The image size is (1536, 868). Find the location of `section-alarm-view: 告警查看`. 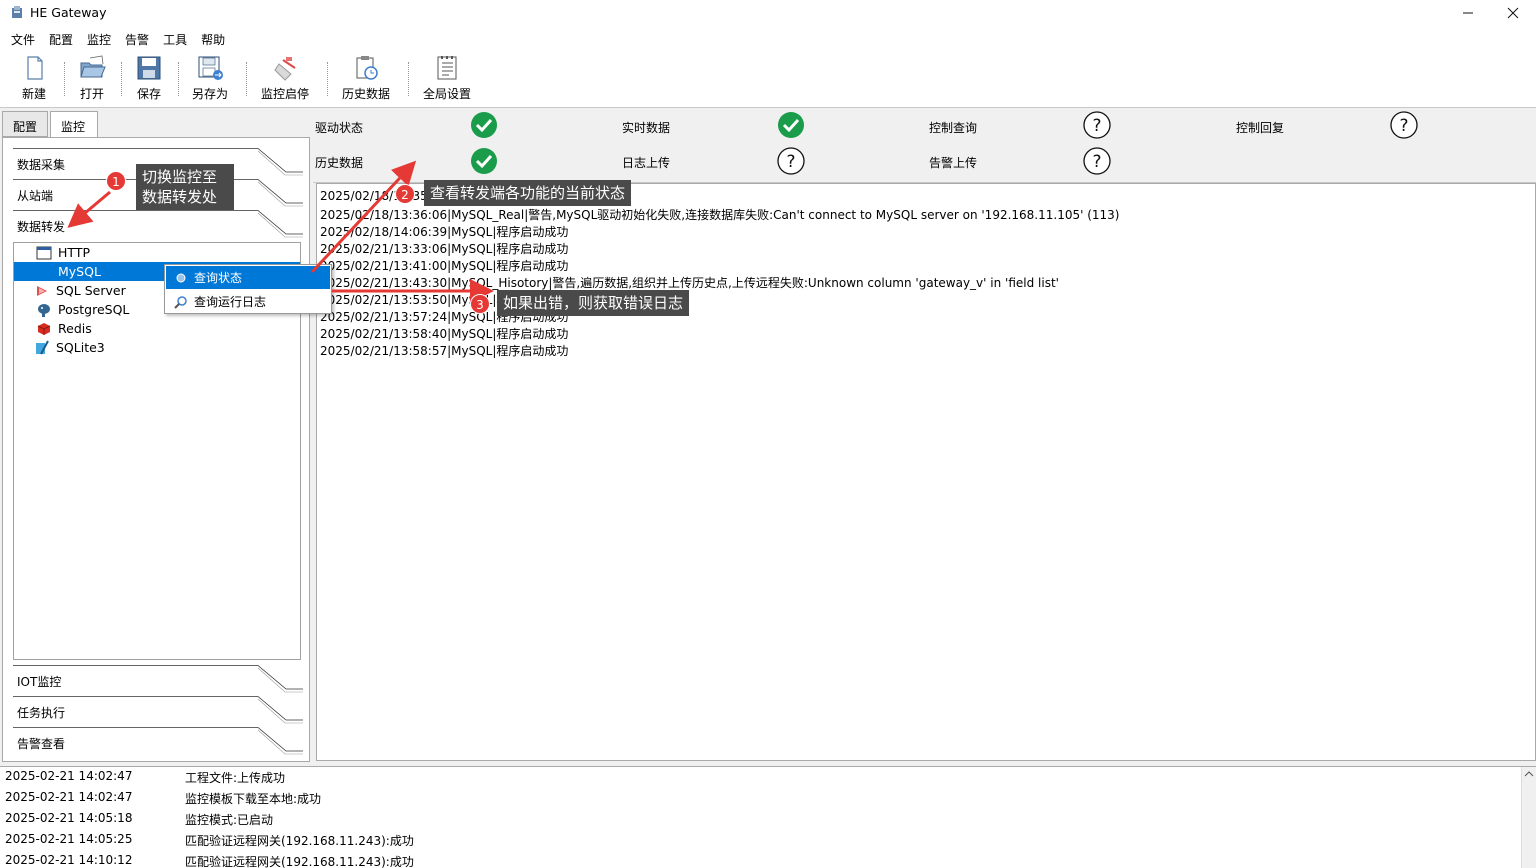

section-alarm-view: 告警查看 is located at coordinates (158, 742).